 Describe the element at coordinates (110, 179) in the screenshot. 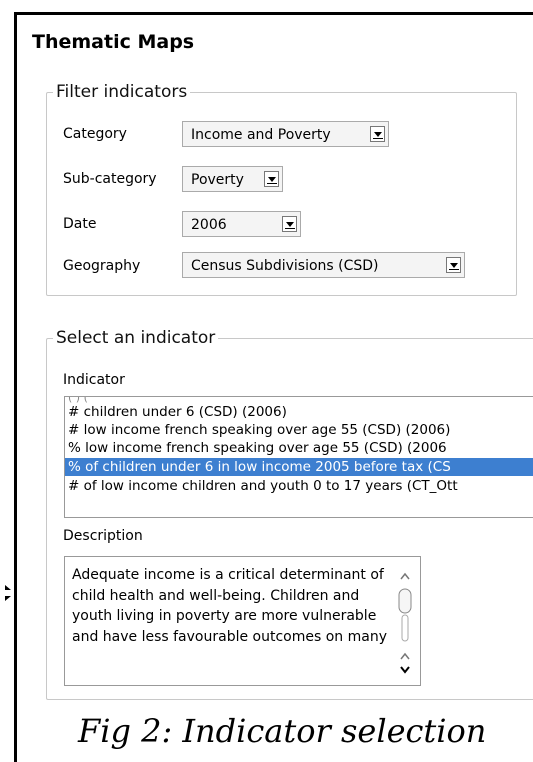

I see `subcategory-label: Sub-category` at that location.